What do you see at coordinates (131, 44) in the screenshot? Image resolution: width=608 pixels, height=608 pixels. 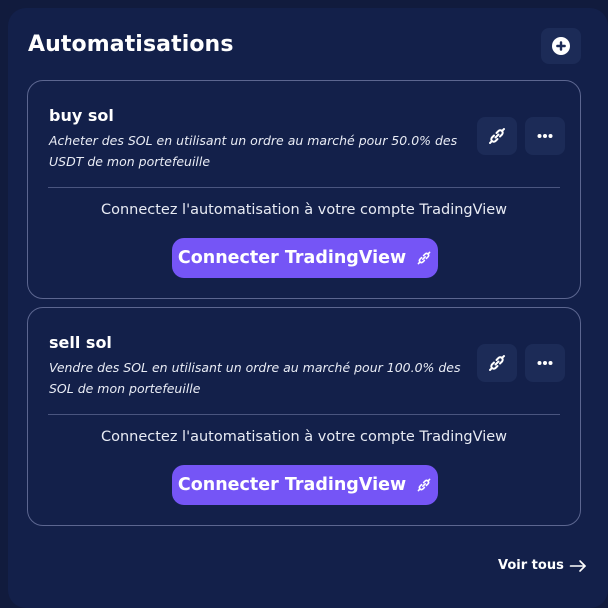 I see `panel-title: Automatisations` at bounding box center [131, 44].